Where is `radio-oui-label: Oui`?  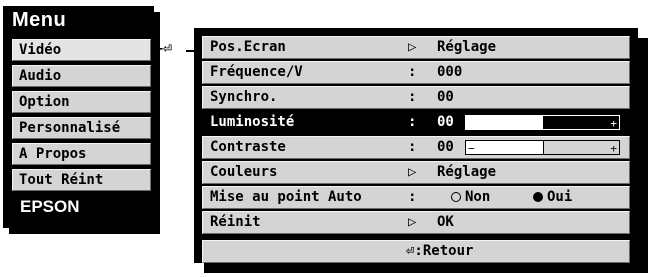 radio-oui-label: Oui is located at coordinates (560, 197).